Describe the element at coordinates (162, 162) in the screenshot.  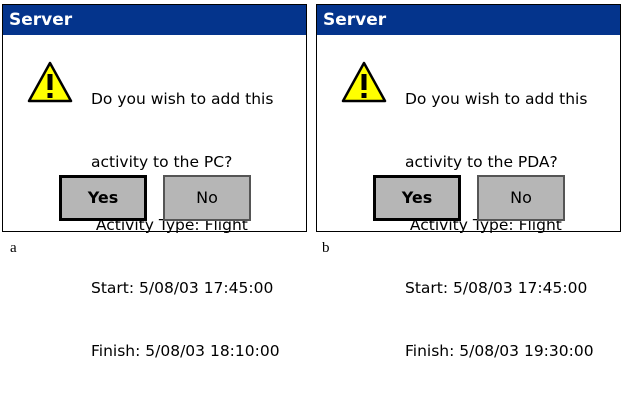
I see `message-line: activity to the PC?` at that location.